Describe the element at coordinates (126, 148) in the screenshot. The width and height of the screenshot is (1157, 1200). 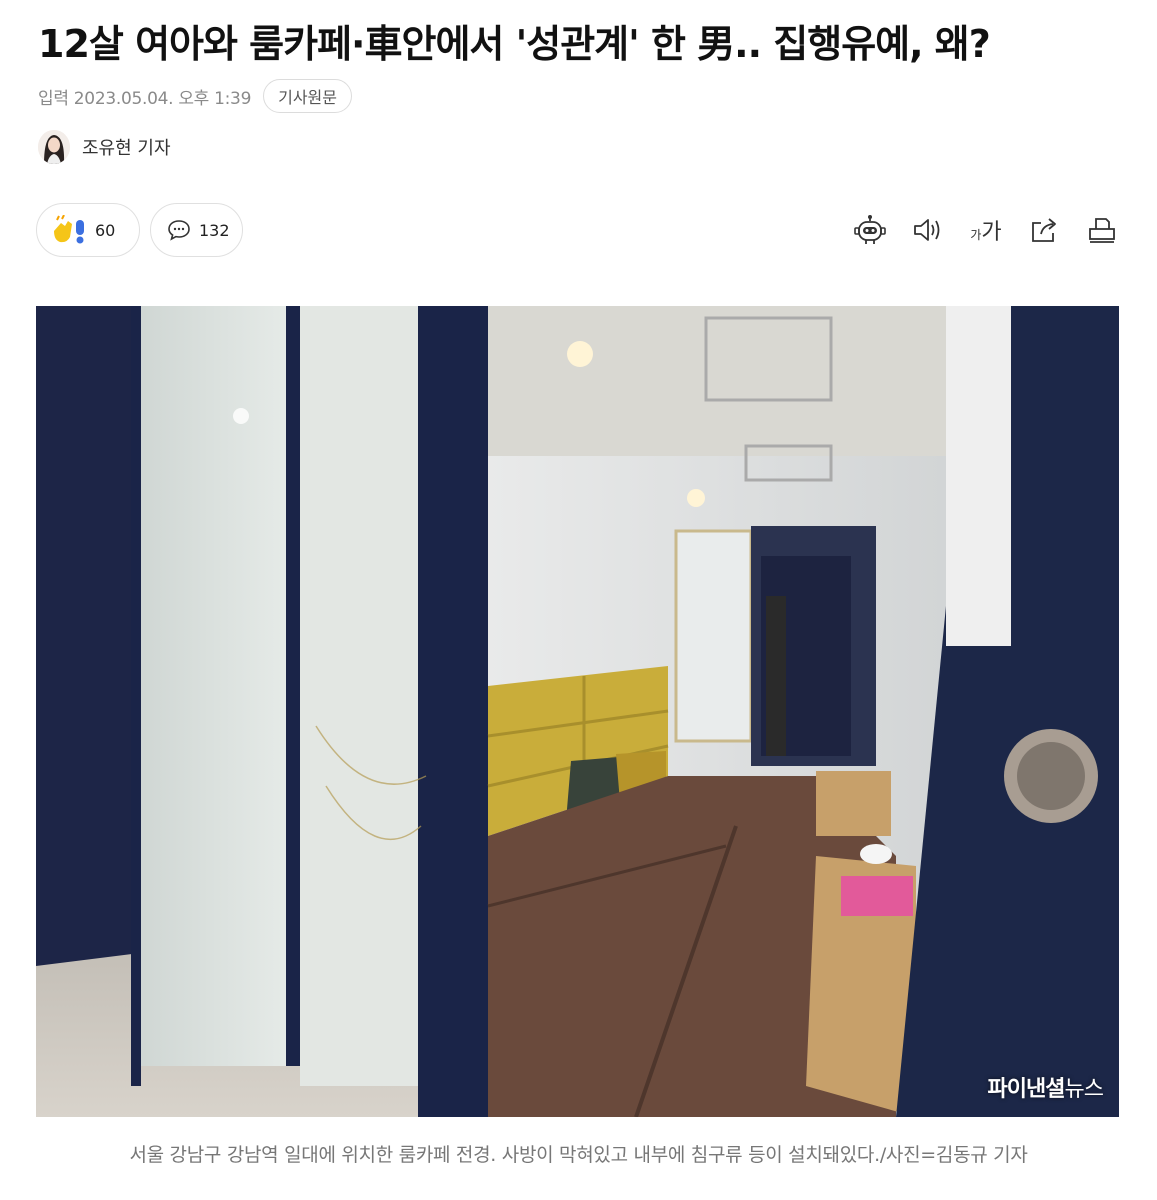
I see `author-name: 조유현 기자` at that location.